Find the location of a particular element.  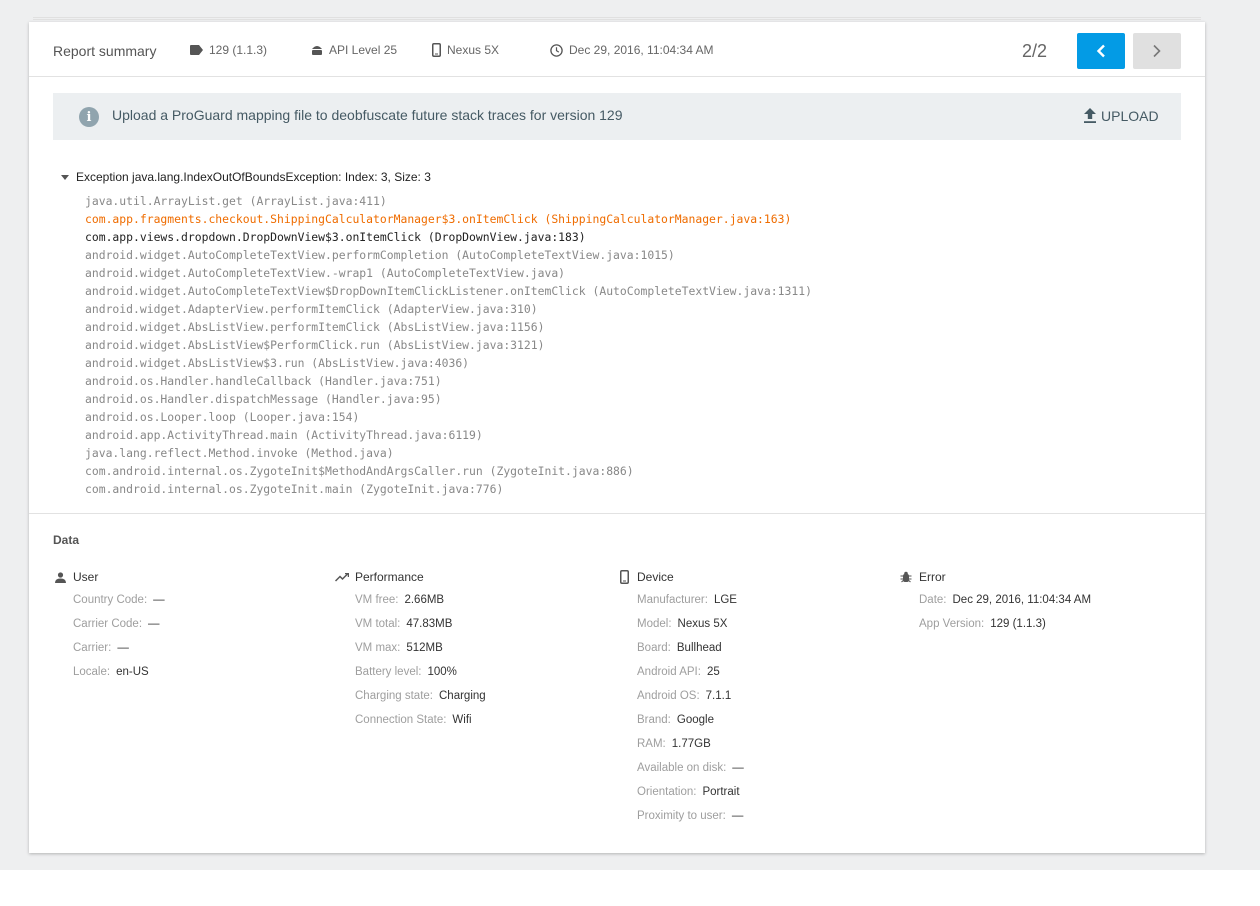

data-value: Google is located at coordinates (695, 720).